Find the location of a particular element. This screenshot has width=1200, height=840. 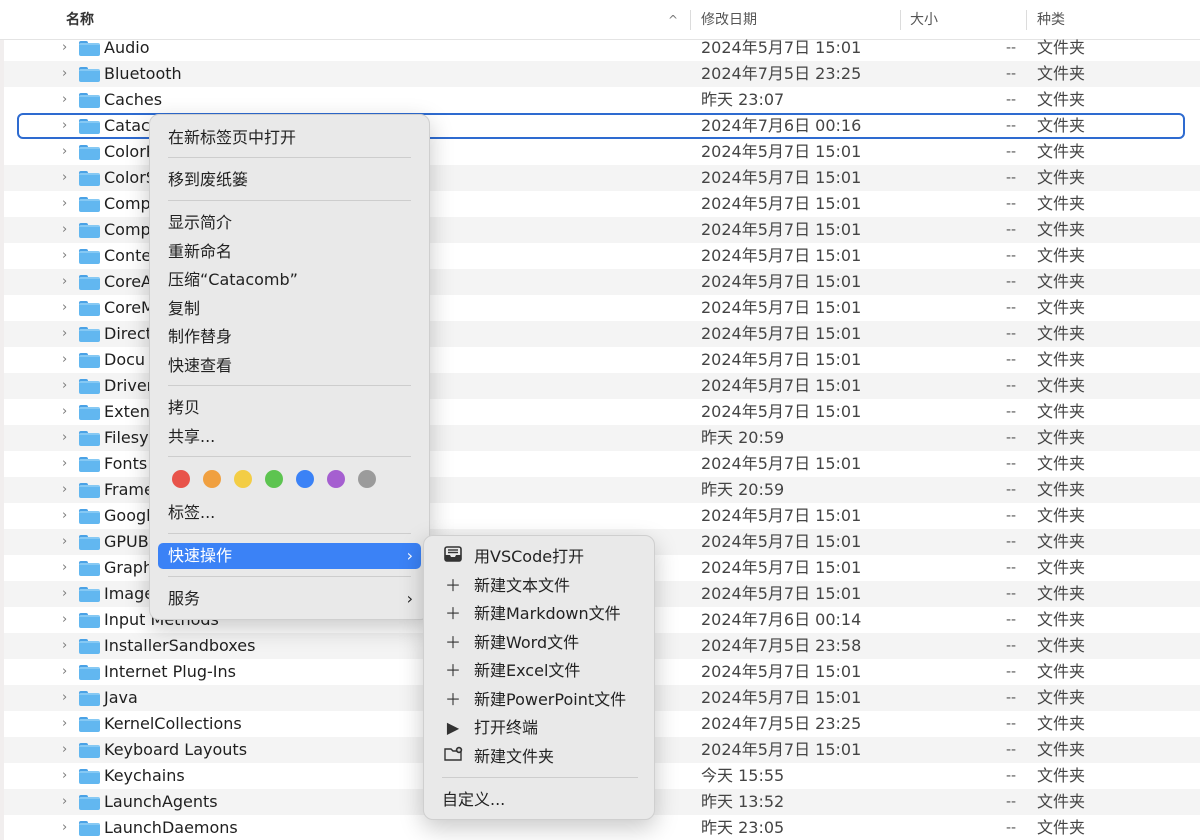

column-name: 名称 is located at coordinates (80, 20).